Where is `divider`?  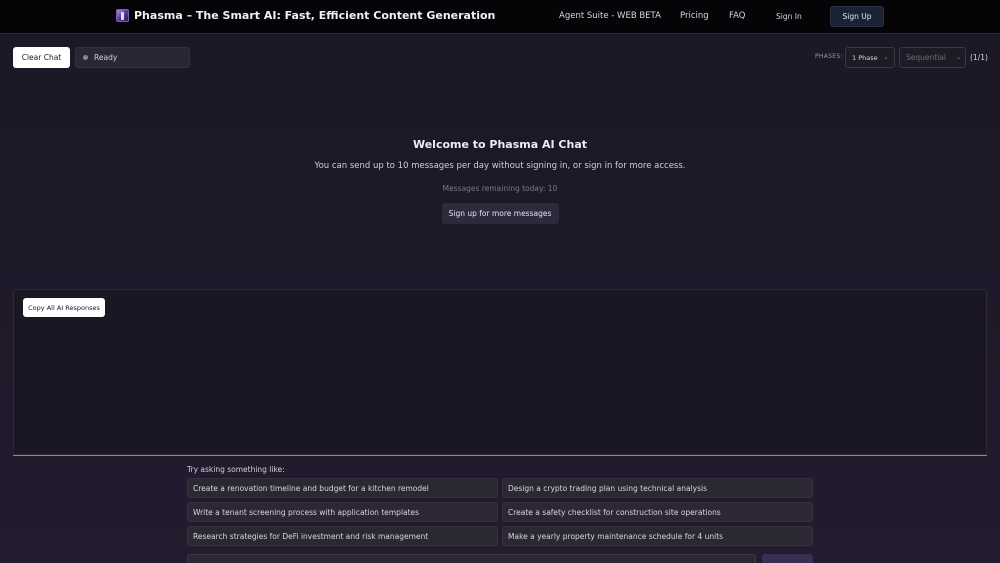 divider is located at coordinates (500, 455).